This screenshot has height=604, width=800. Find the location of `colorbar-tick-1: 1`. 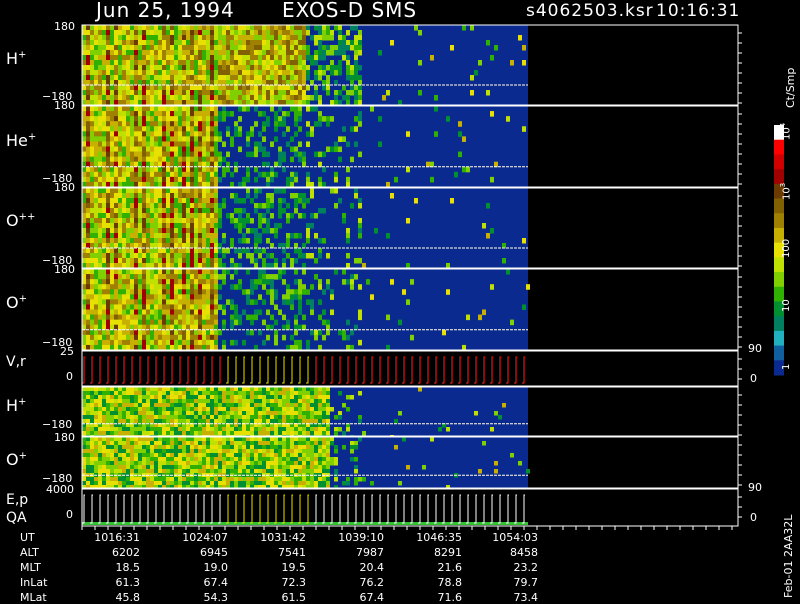

colorbar-tick-1: 1 is located at coordinates (786, 367).